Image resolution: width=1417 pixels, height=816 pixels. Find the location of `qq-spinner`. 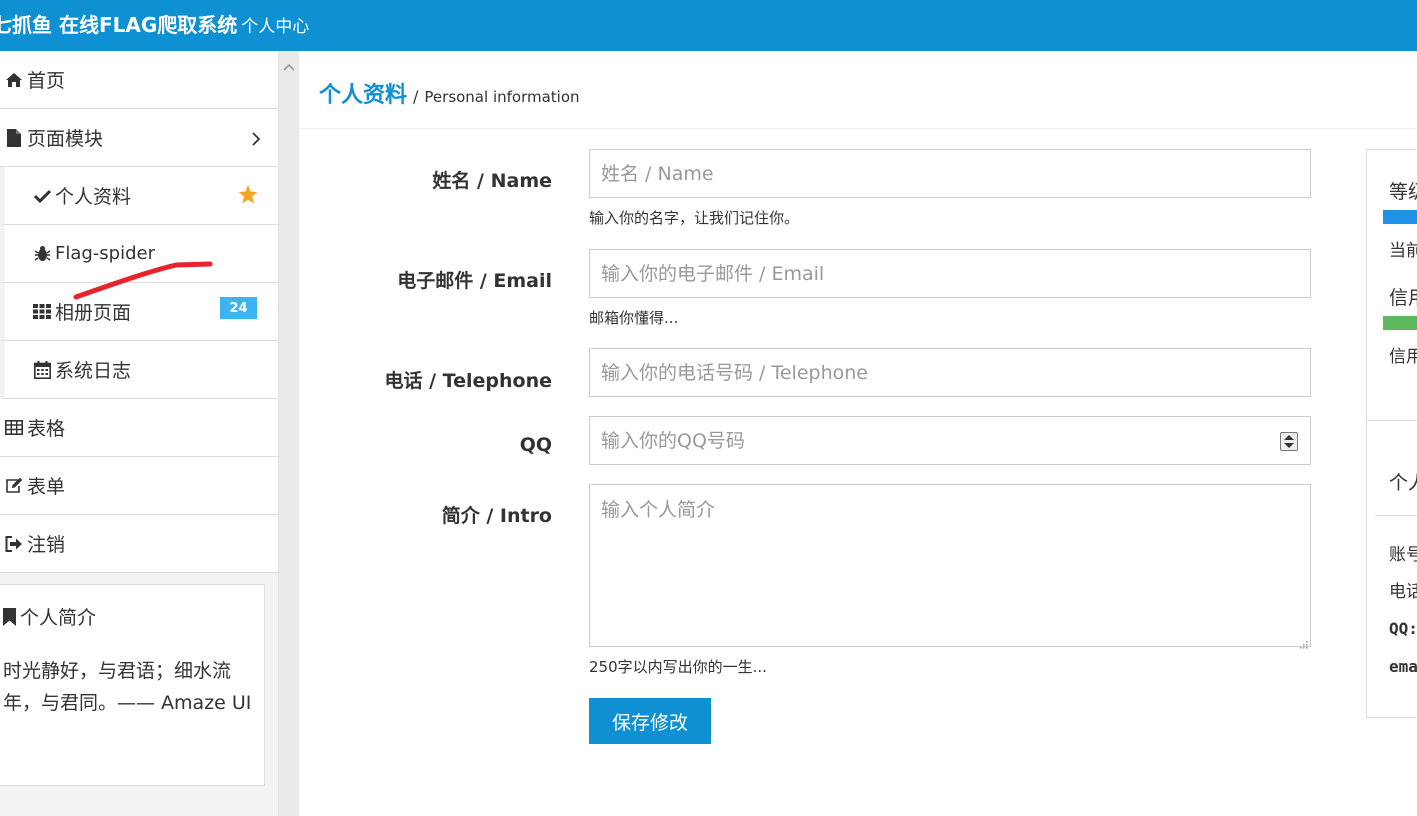

qq-spinner is located at coordinates (1289, 441).